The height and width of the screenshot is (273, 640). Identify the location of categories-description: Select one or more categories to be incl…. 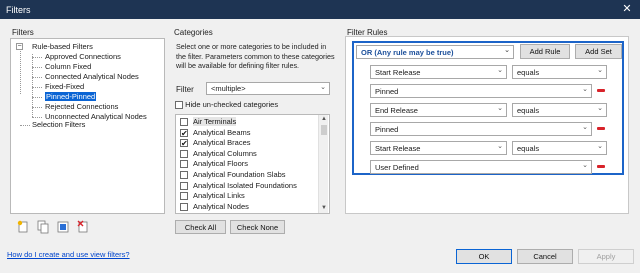
(255, 56).